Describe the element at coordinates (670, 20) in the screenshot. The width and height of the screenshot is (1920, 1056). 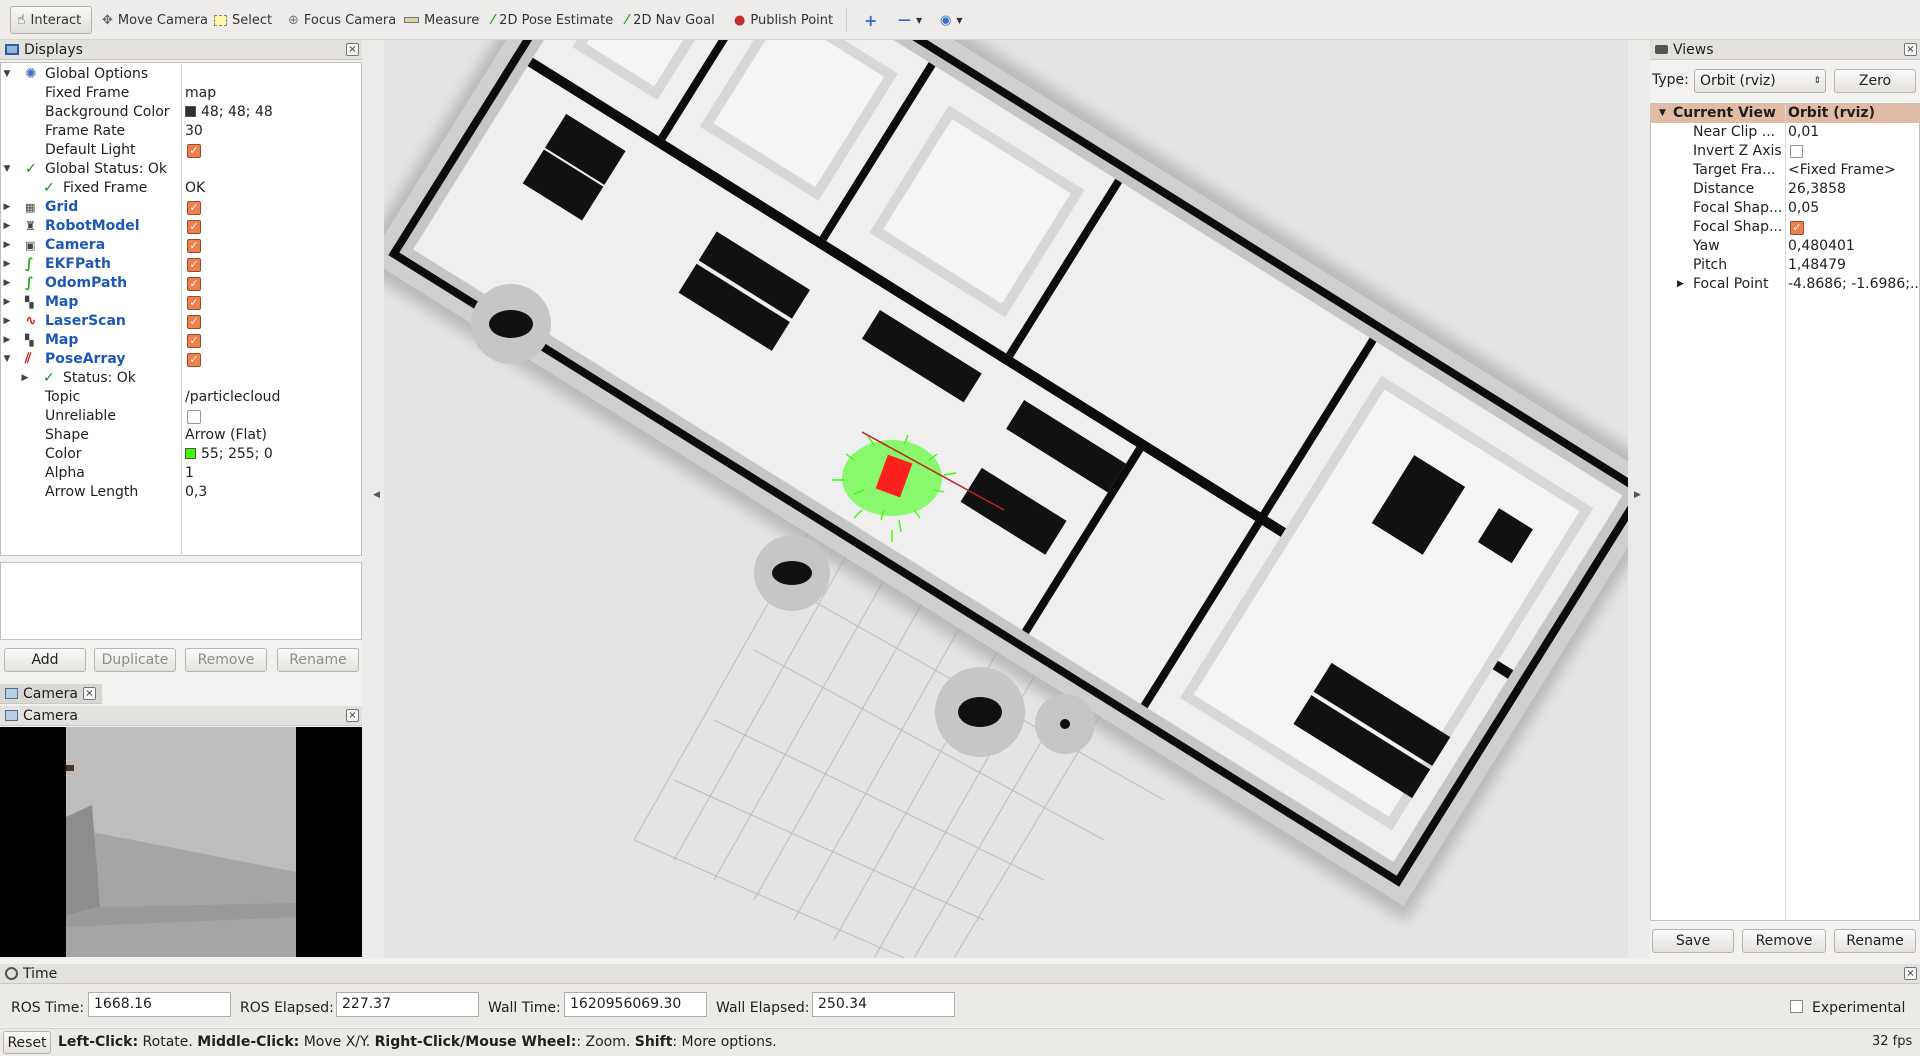
I see `nav-goal-tool-button: ⁄ 2D Nav Goal` at that location.